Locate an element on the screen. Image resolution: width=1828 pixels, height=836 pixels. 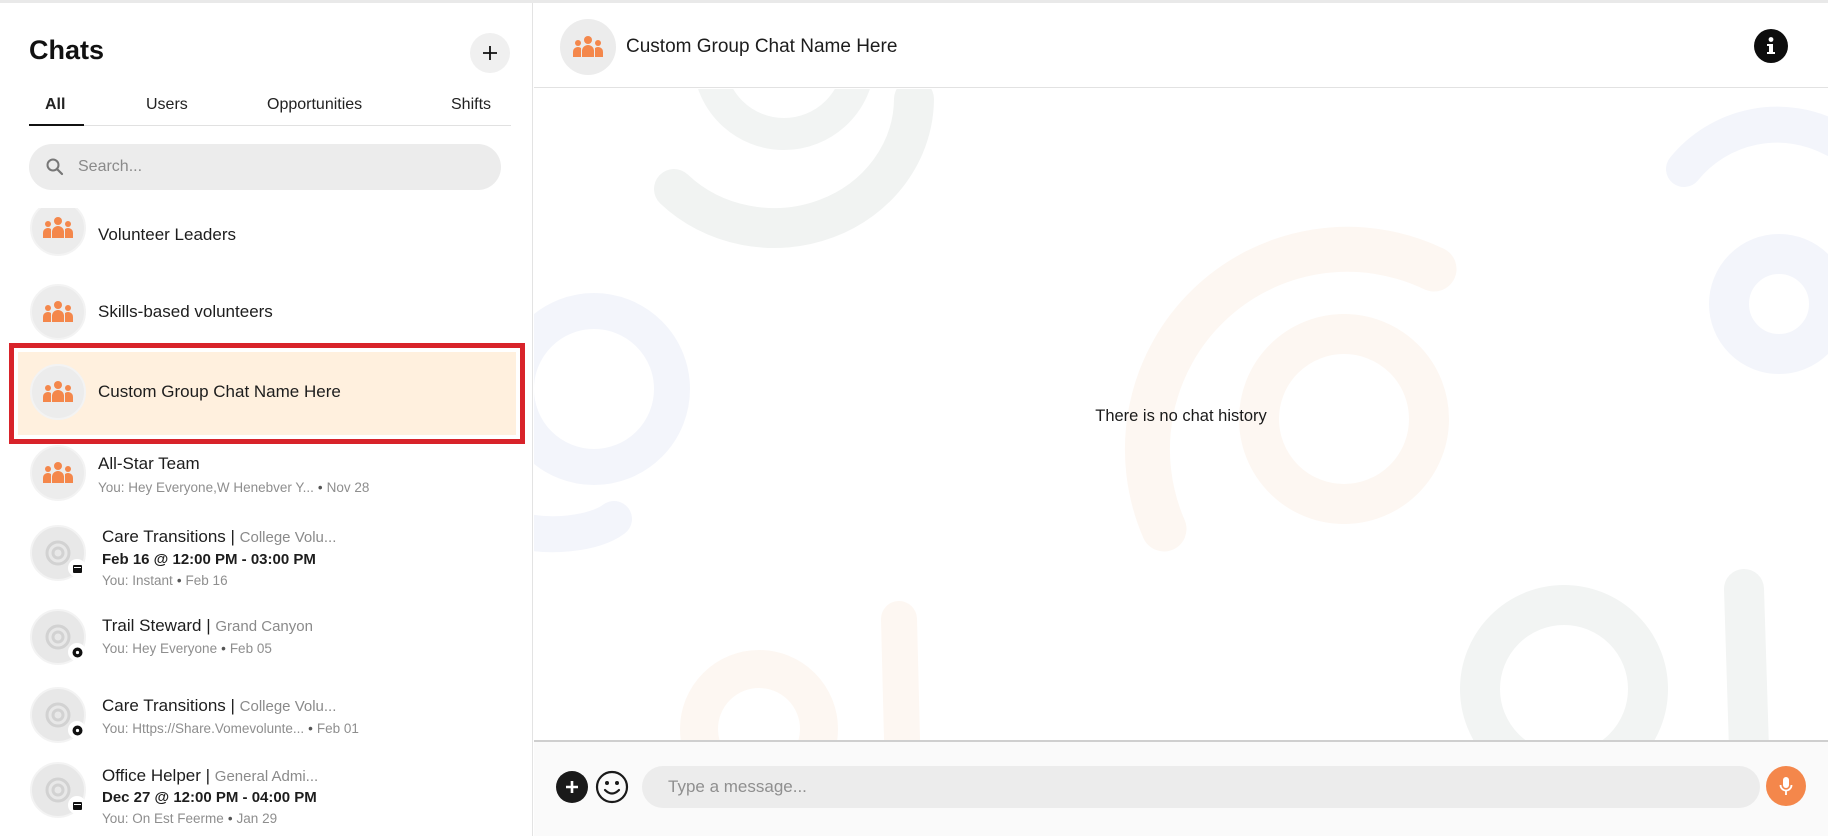
sidebar-header: Chats is located at coordinates (269, 53).